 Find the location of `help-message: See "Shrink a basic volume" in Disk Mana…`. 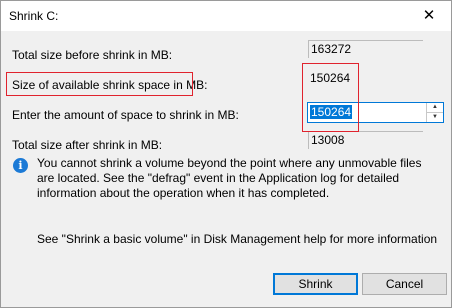

help-message: See "Shrink a basic volume" in Disk Mana… is located at coordinates (237, 239).